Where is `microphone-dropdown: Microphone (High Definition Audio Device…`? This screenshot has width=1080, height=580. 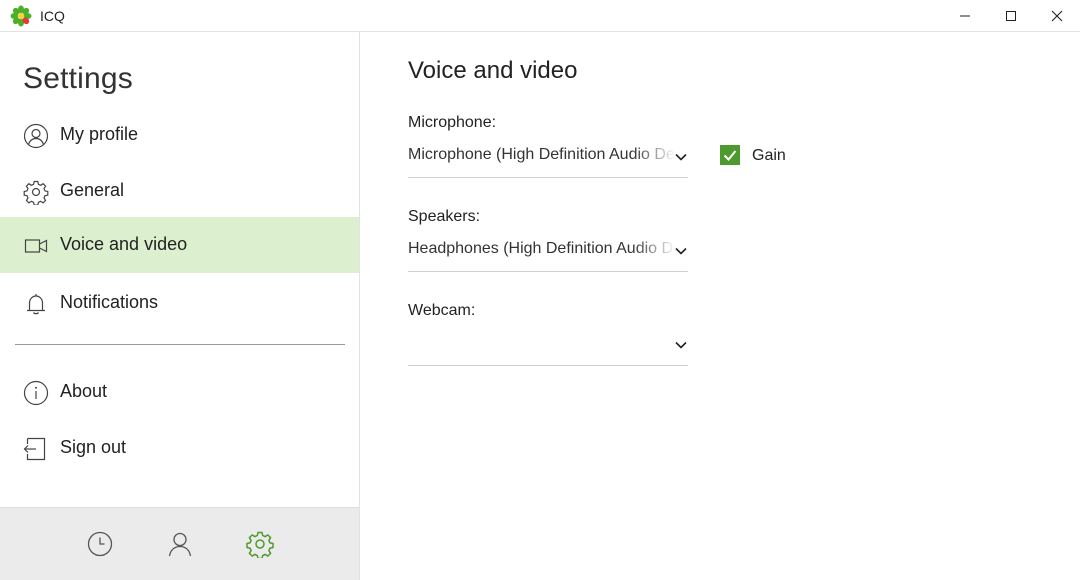
microphone-dropdown: Microphone (High Definition Audio Device… is located at coordinates (548, 158).